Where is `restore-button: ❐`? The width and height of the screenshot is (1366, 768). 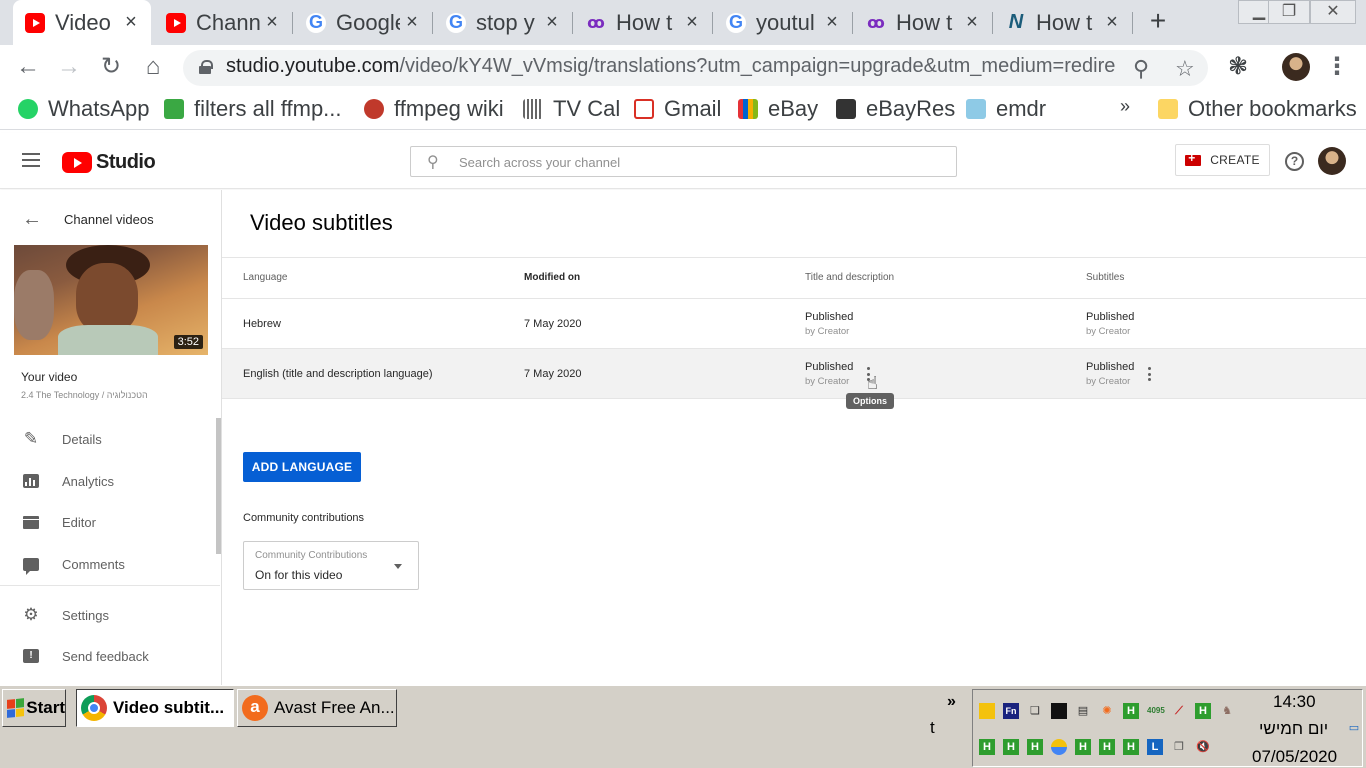 restore-button: ❐ is located at coordinates (1289, 12).